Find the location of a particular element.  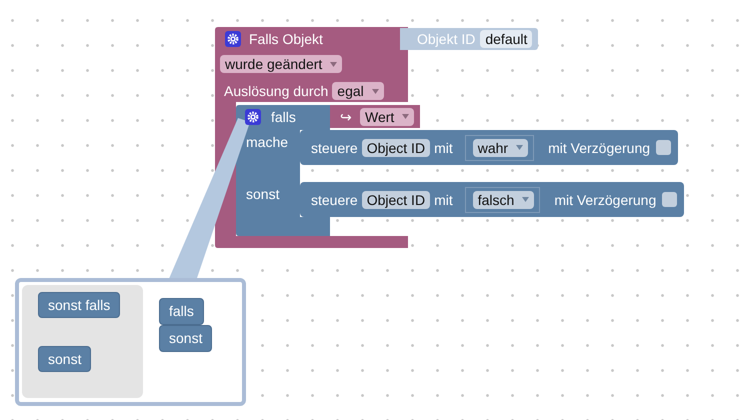

block-label: mache is located at coordinates (267, 142).